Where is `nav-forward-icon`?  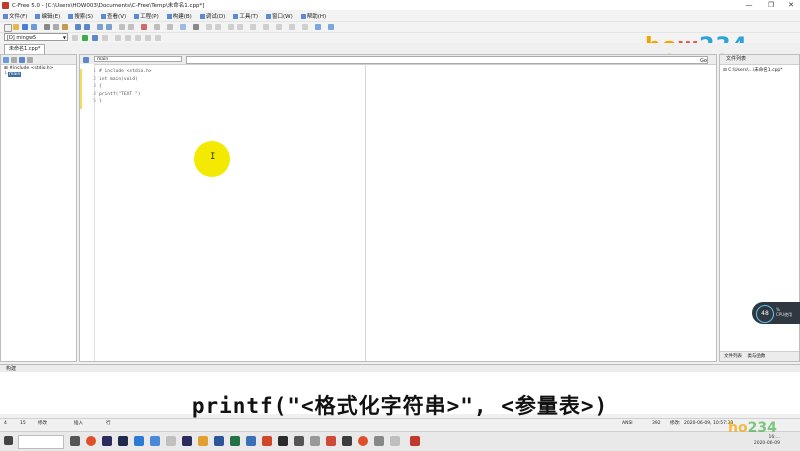
nav-forward-icon is located at coordinates (218, 27).